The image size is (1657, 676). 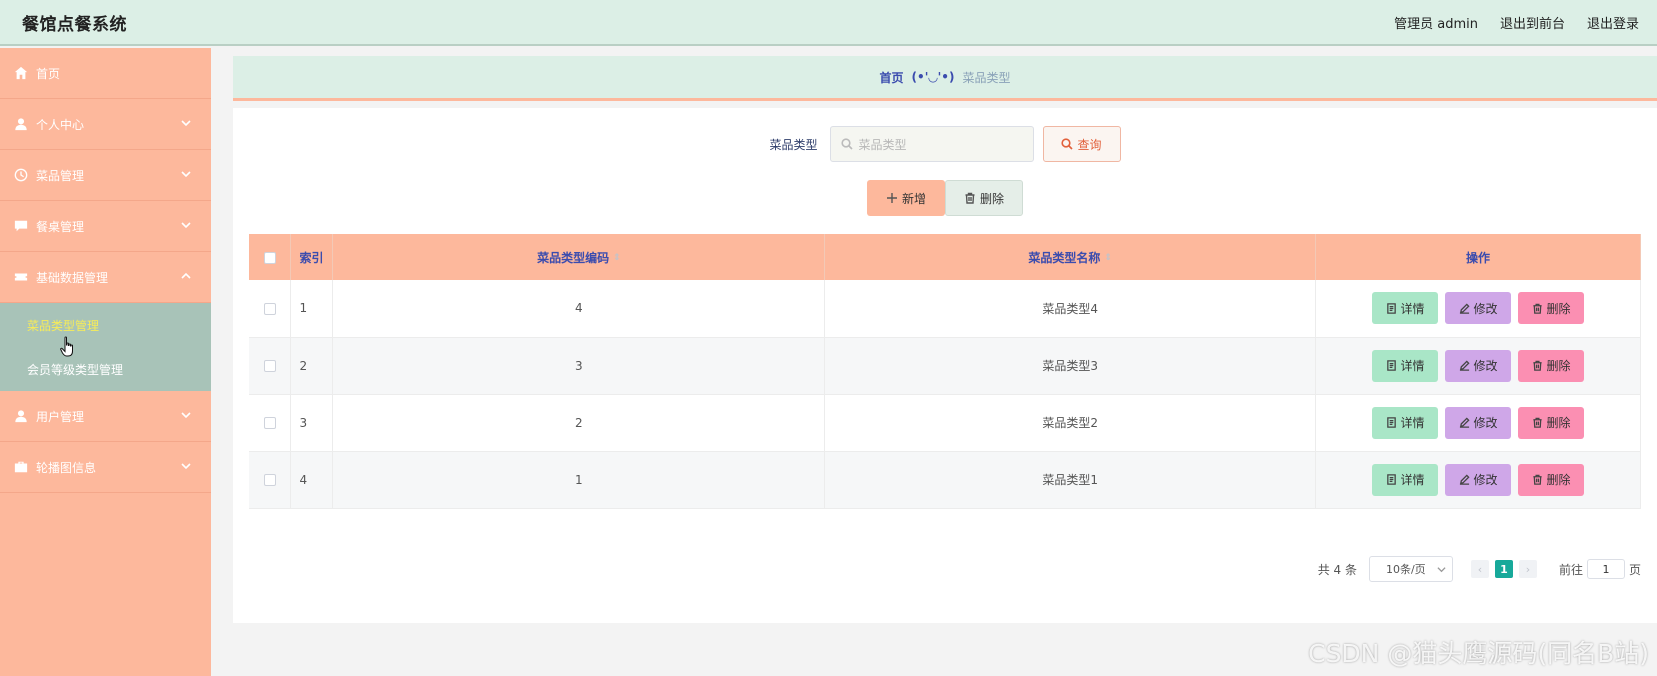 I want to click on delete-button-label: 删除, so click(x=1558, y=423).